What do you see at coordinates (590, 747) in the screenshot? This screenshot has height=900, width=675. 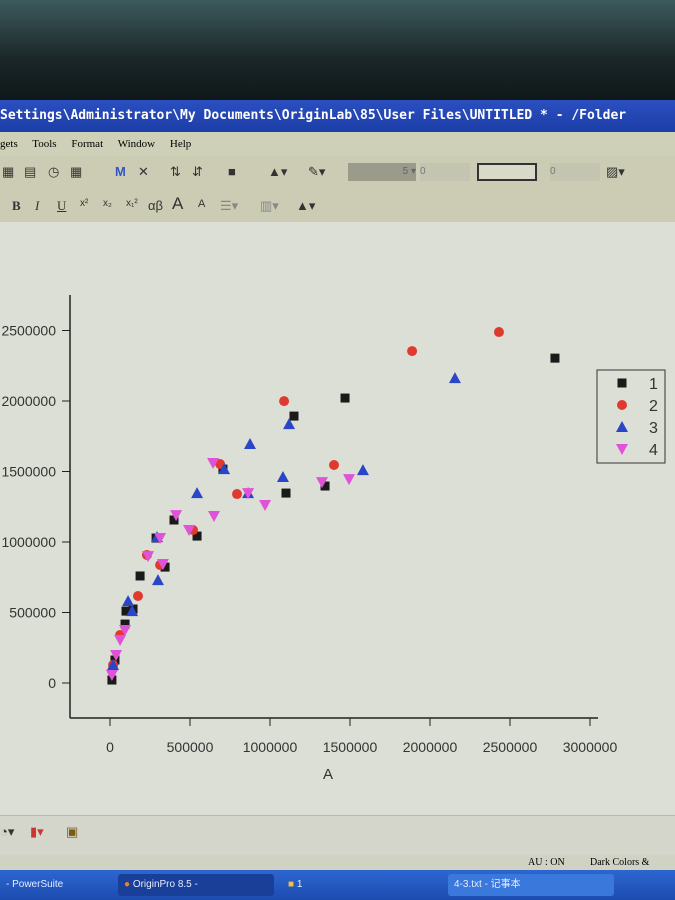 I see `x-tick-label: 3000000` at bounding box center [590, 747].